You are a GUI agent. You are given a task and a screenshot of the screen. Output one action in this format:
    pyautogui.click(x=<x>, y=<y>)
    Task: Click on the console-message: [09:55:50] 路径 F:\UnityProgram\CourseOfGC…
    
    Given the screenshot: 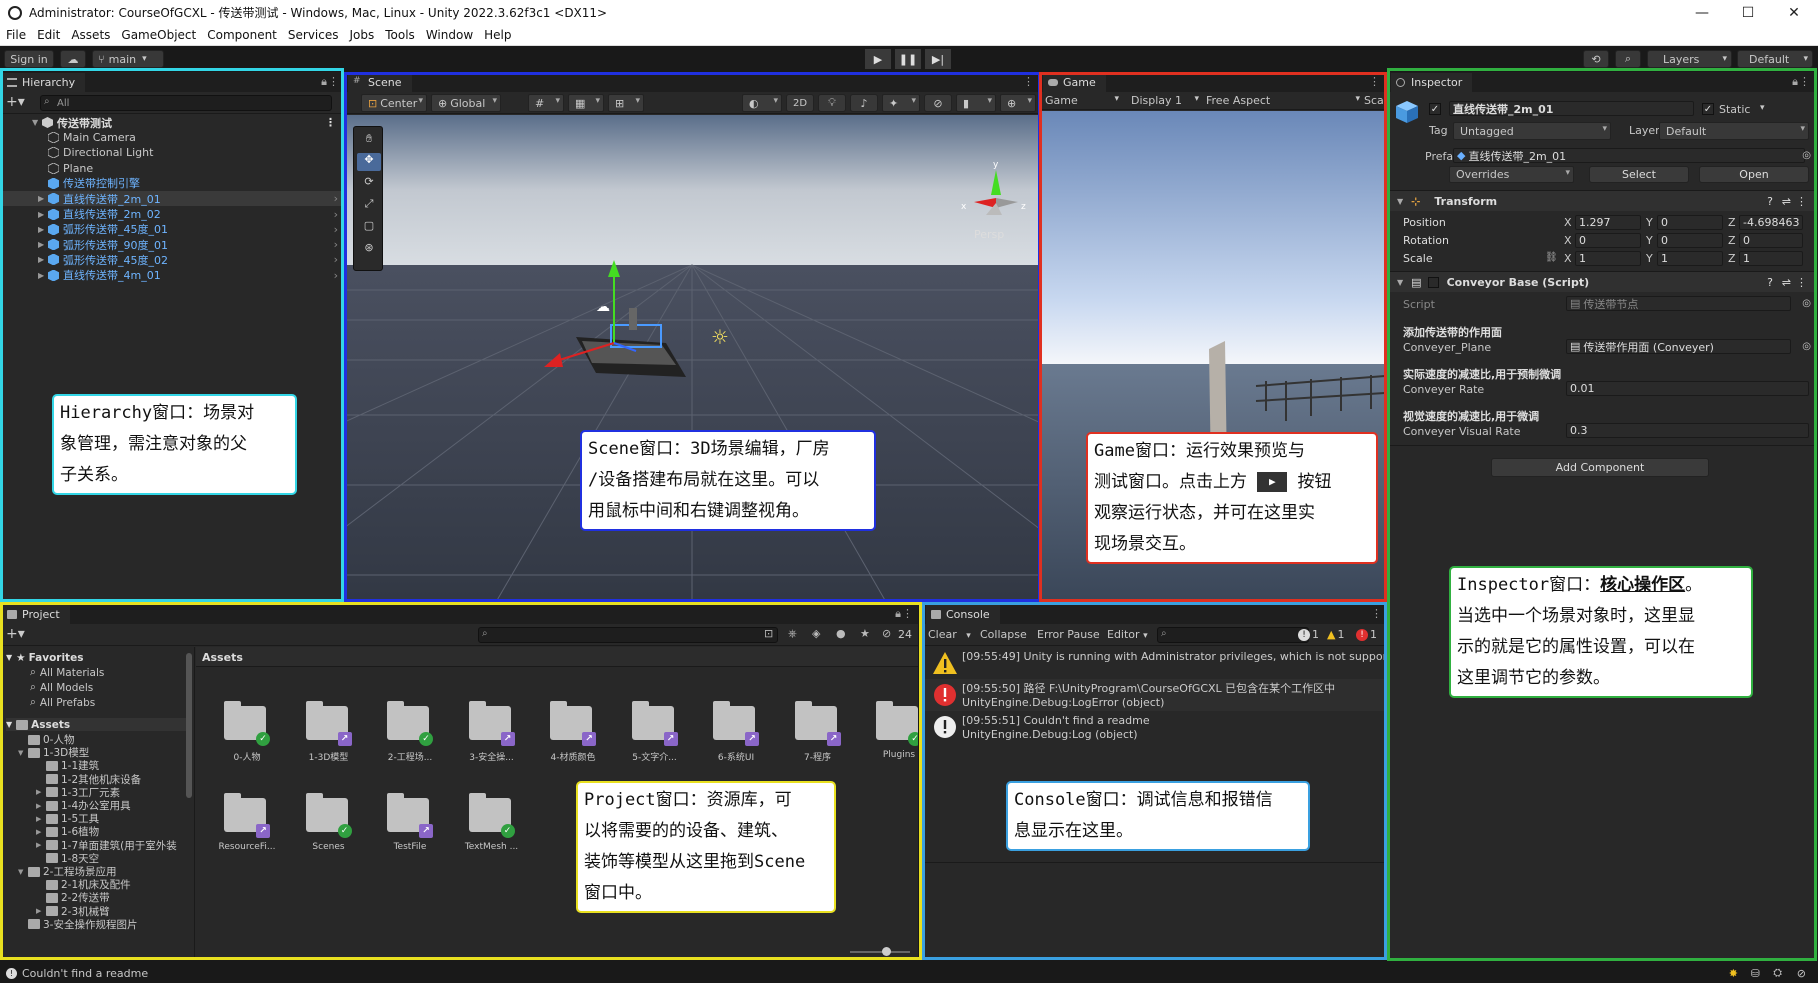 What is the action you would take?
    pyautogui.click(x=1155, y=695)
    